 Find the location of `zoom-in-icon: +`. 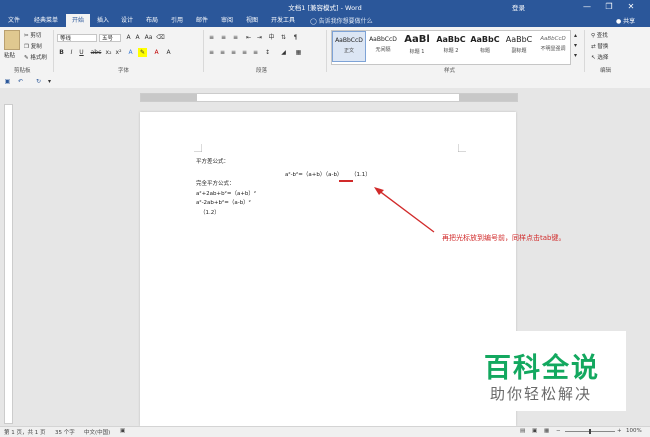

zoom-in-icon: + is located at coordinates (619, 431).